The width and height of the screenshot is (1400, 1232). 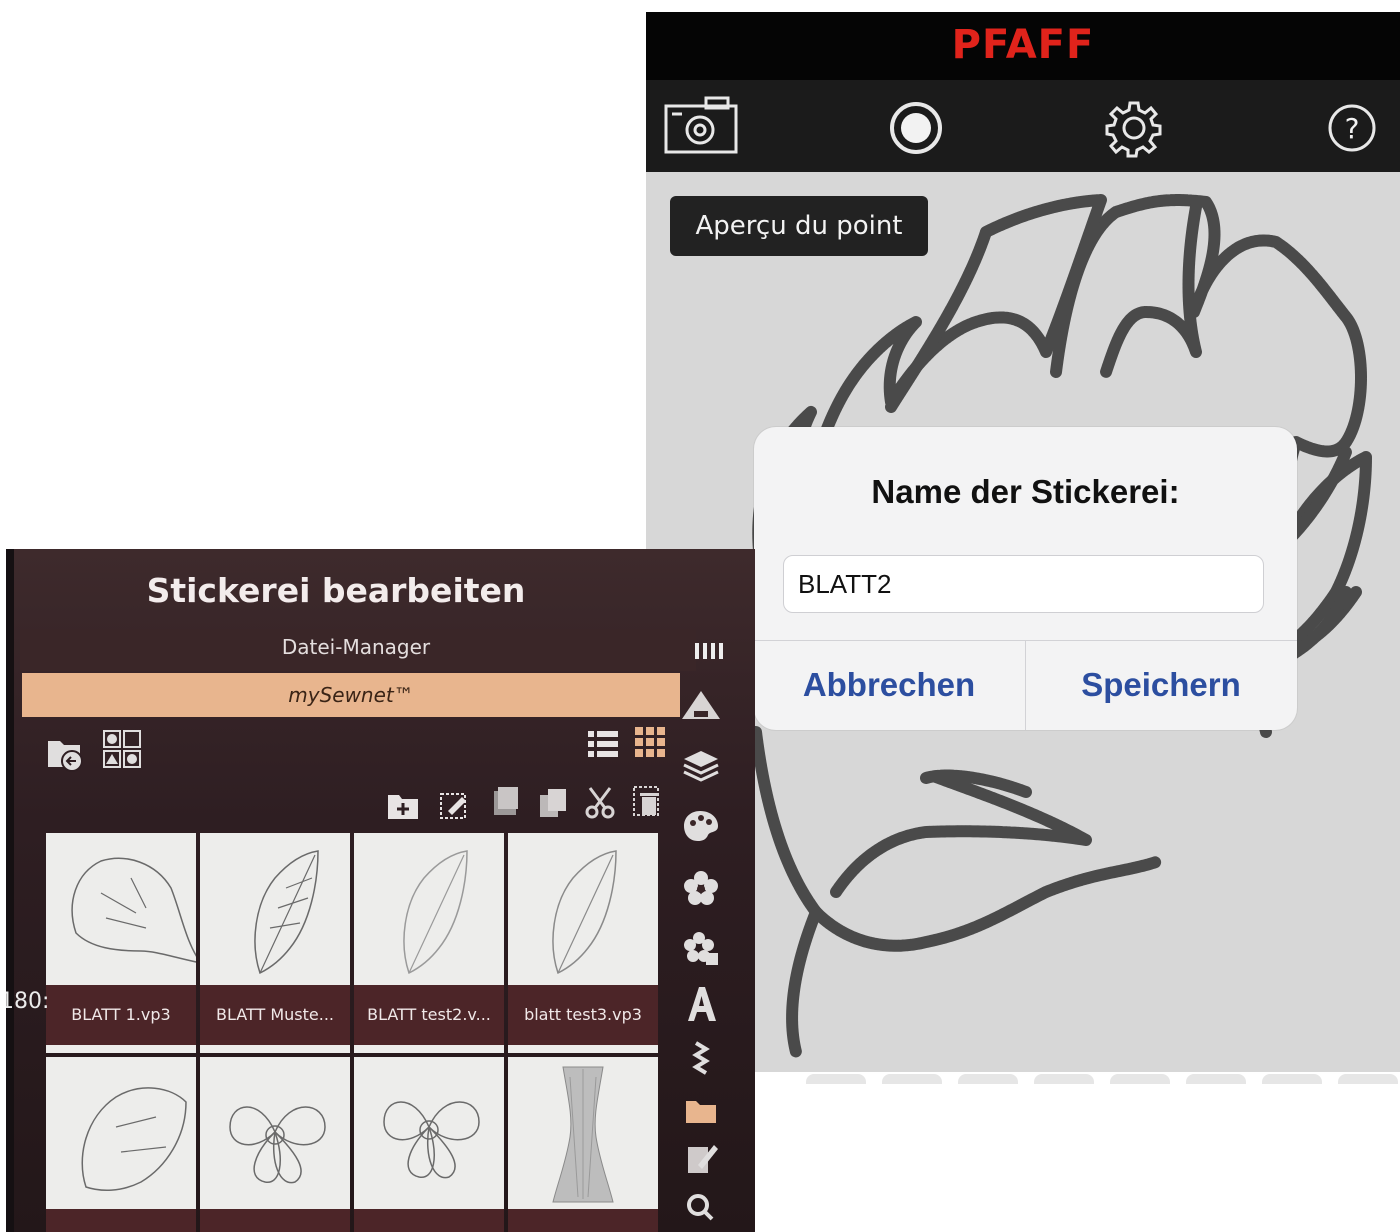 What do you see at coordinates (454, 805) in the screenshot?
I see `rename-icon` at bounding box center [454, 805].